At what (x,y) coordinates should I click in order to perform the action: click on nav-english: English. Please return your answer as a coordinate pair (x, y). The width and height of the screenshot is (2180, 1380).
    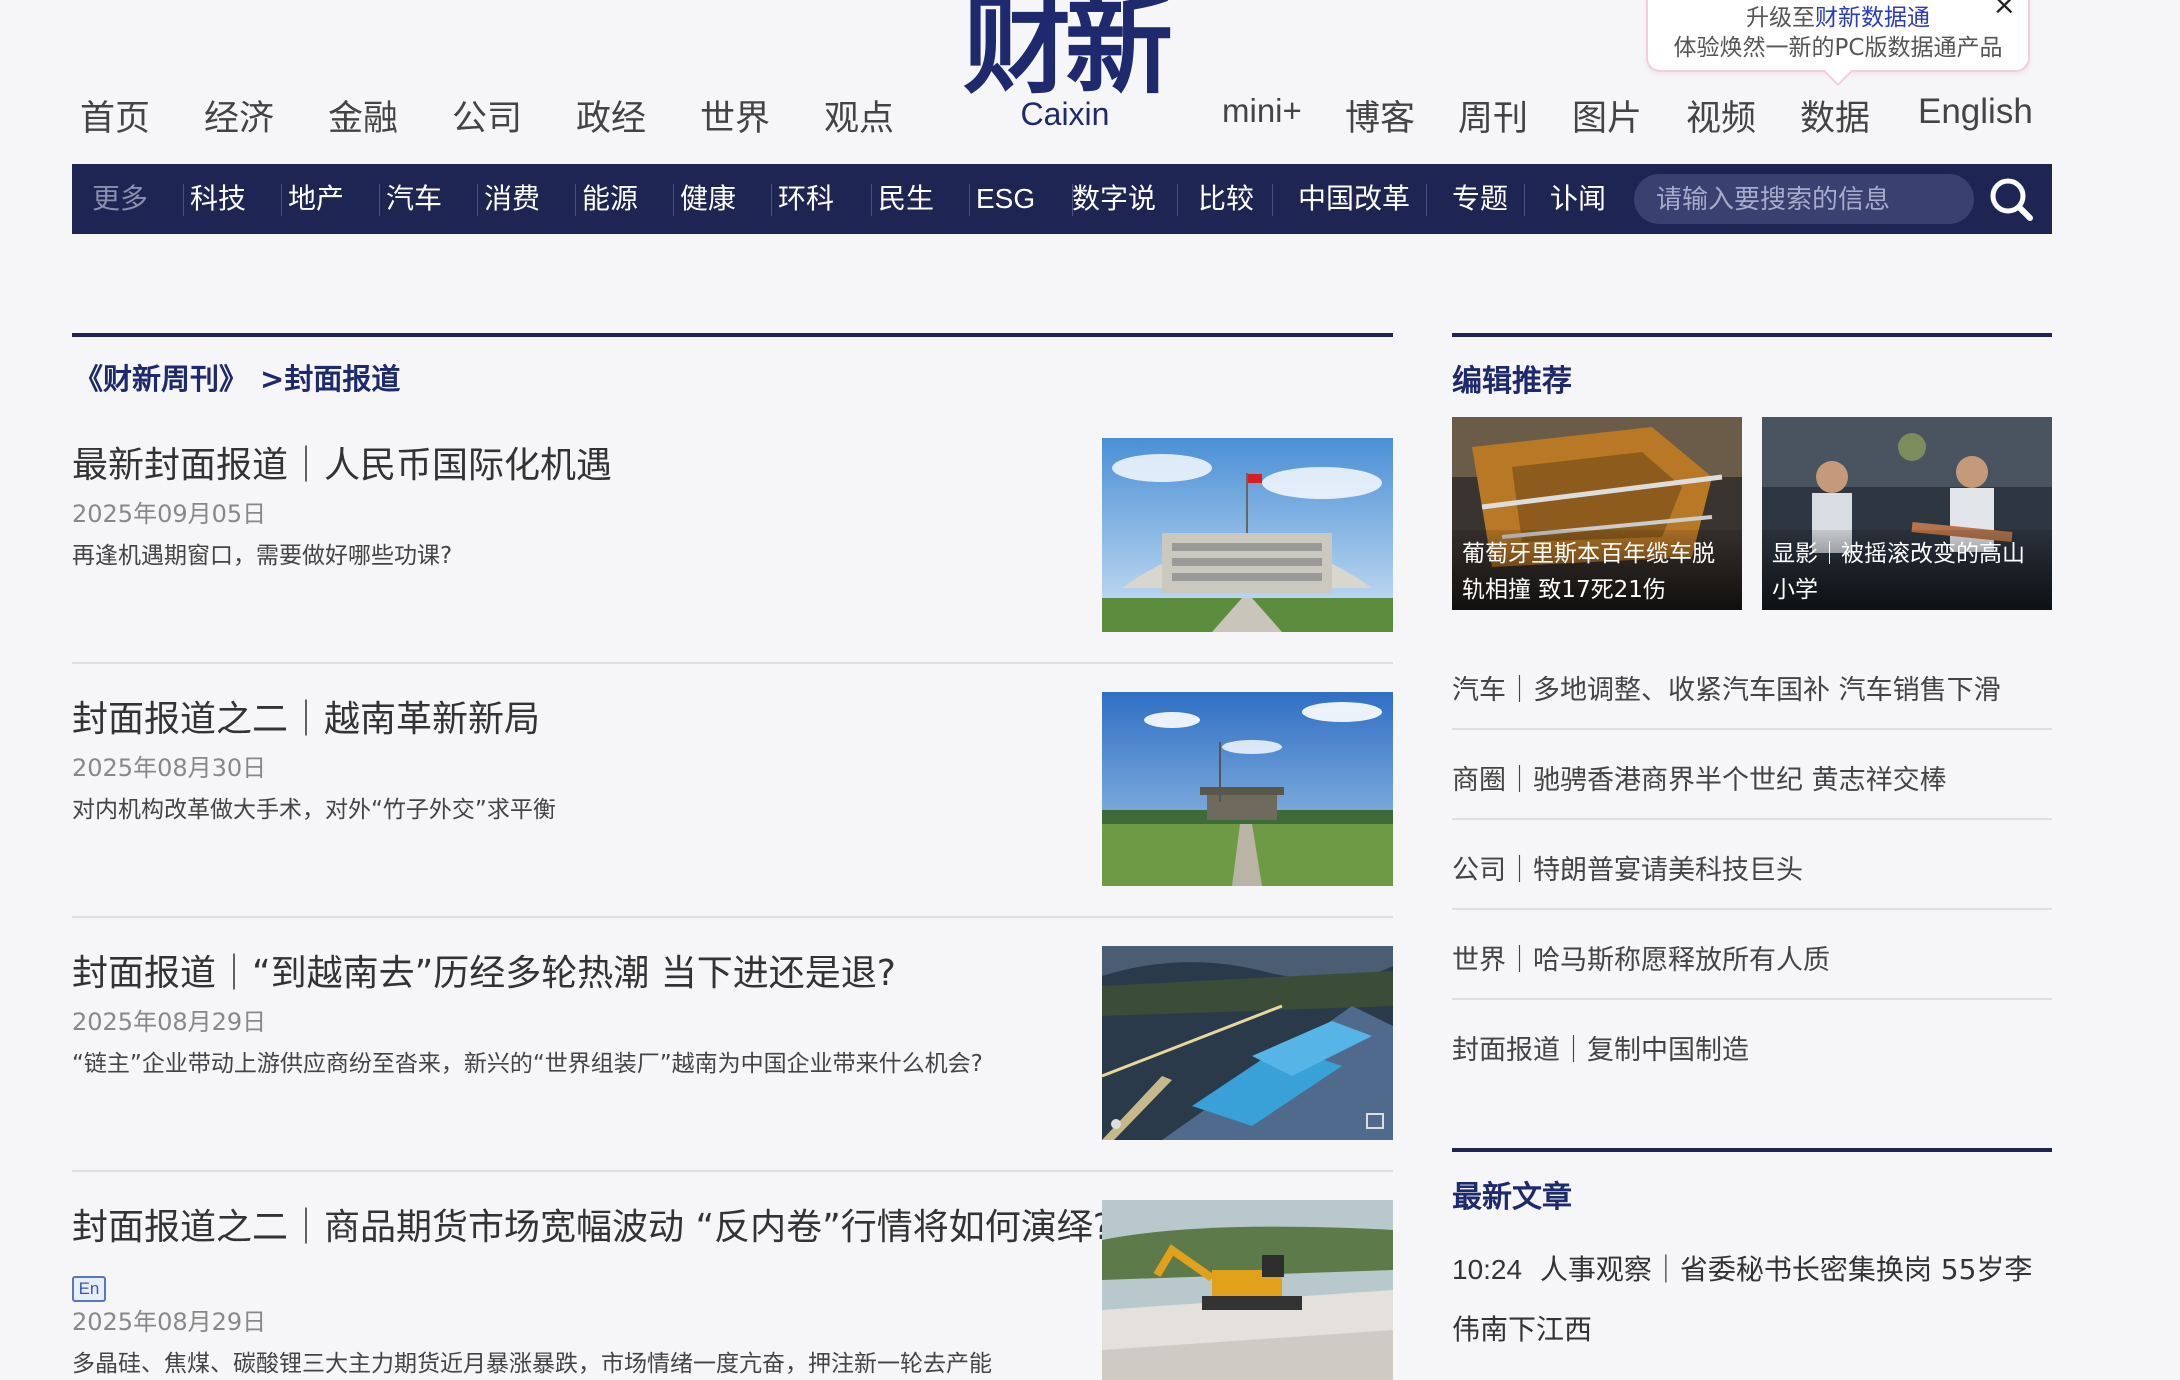
    Looking at the image, I should click on (1975, 112).